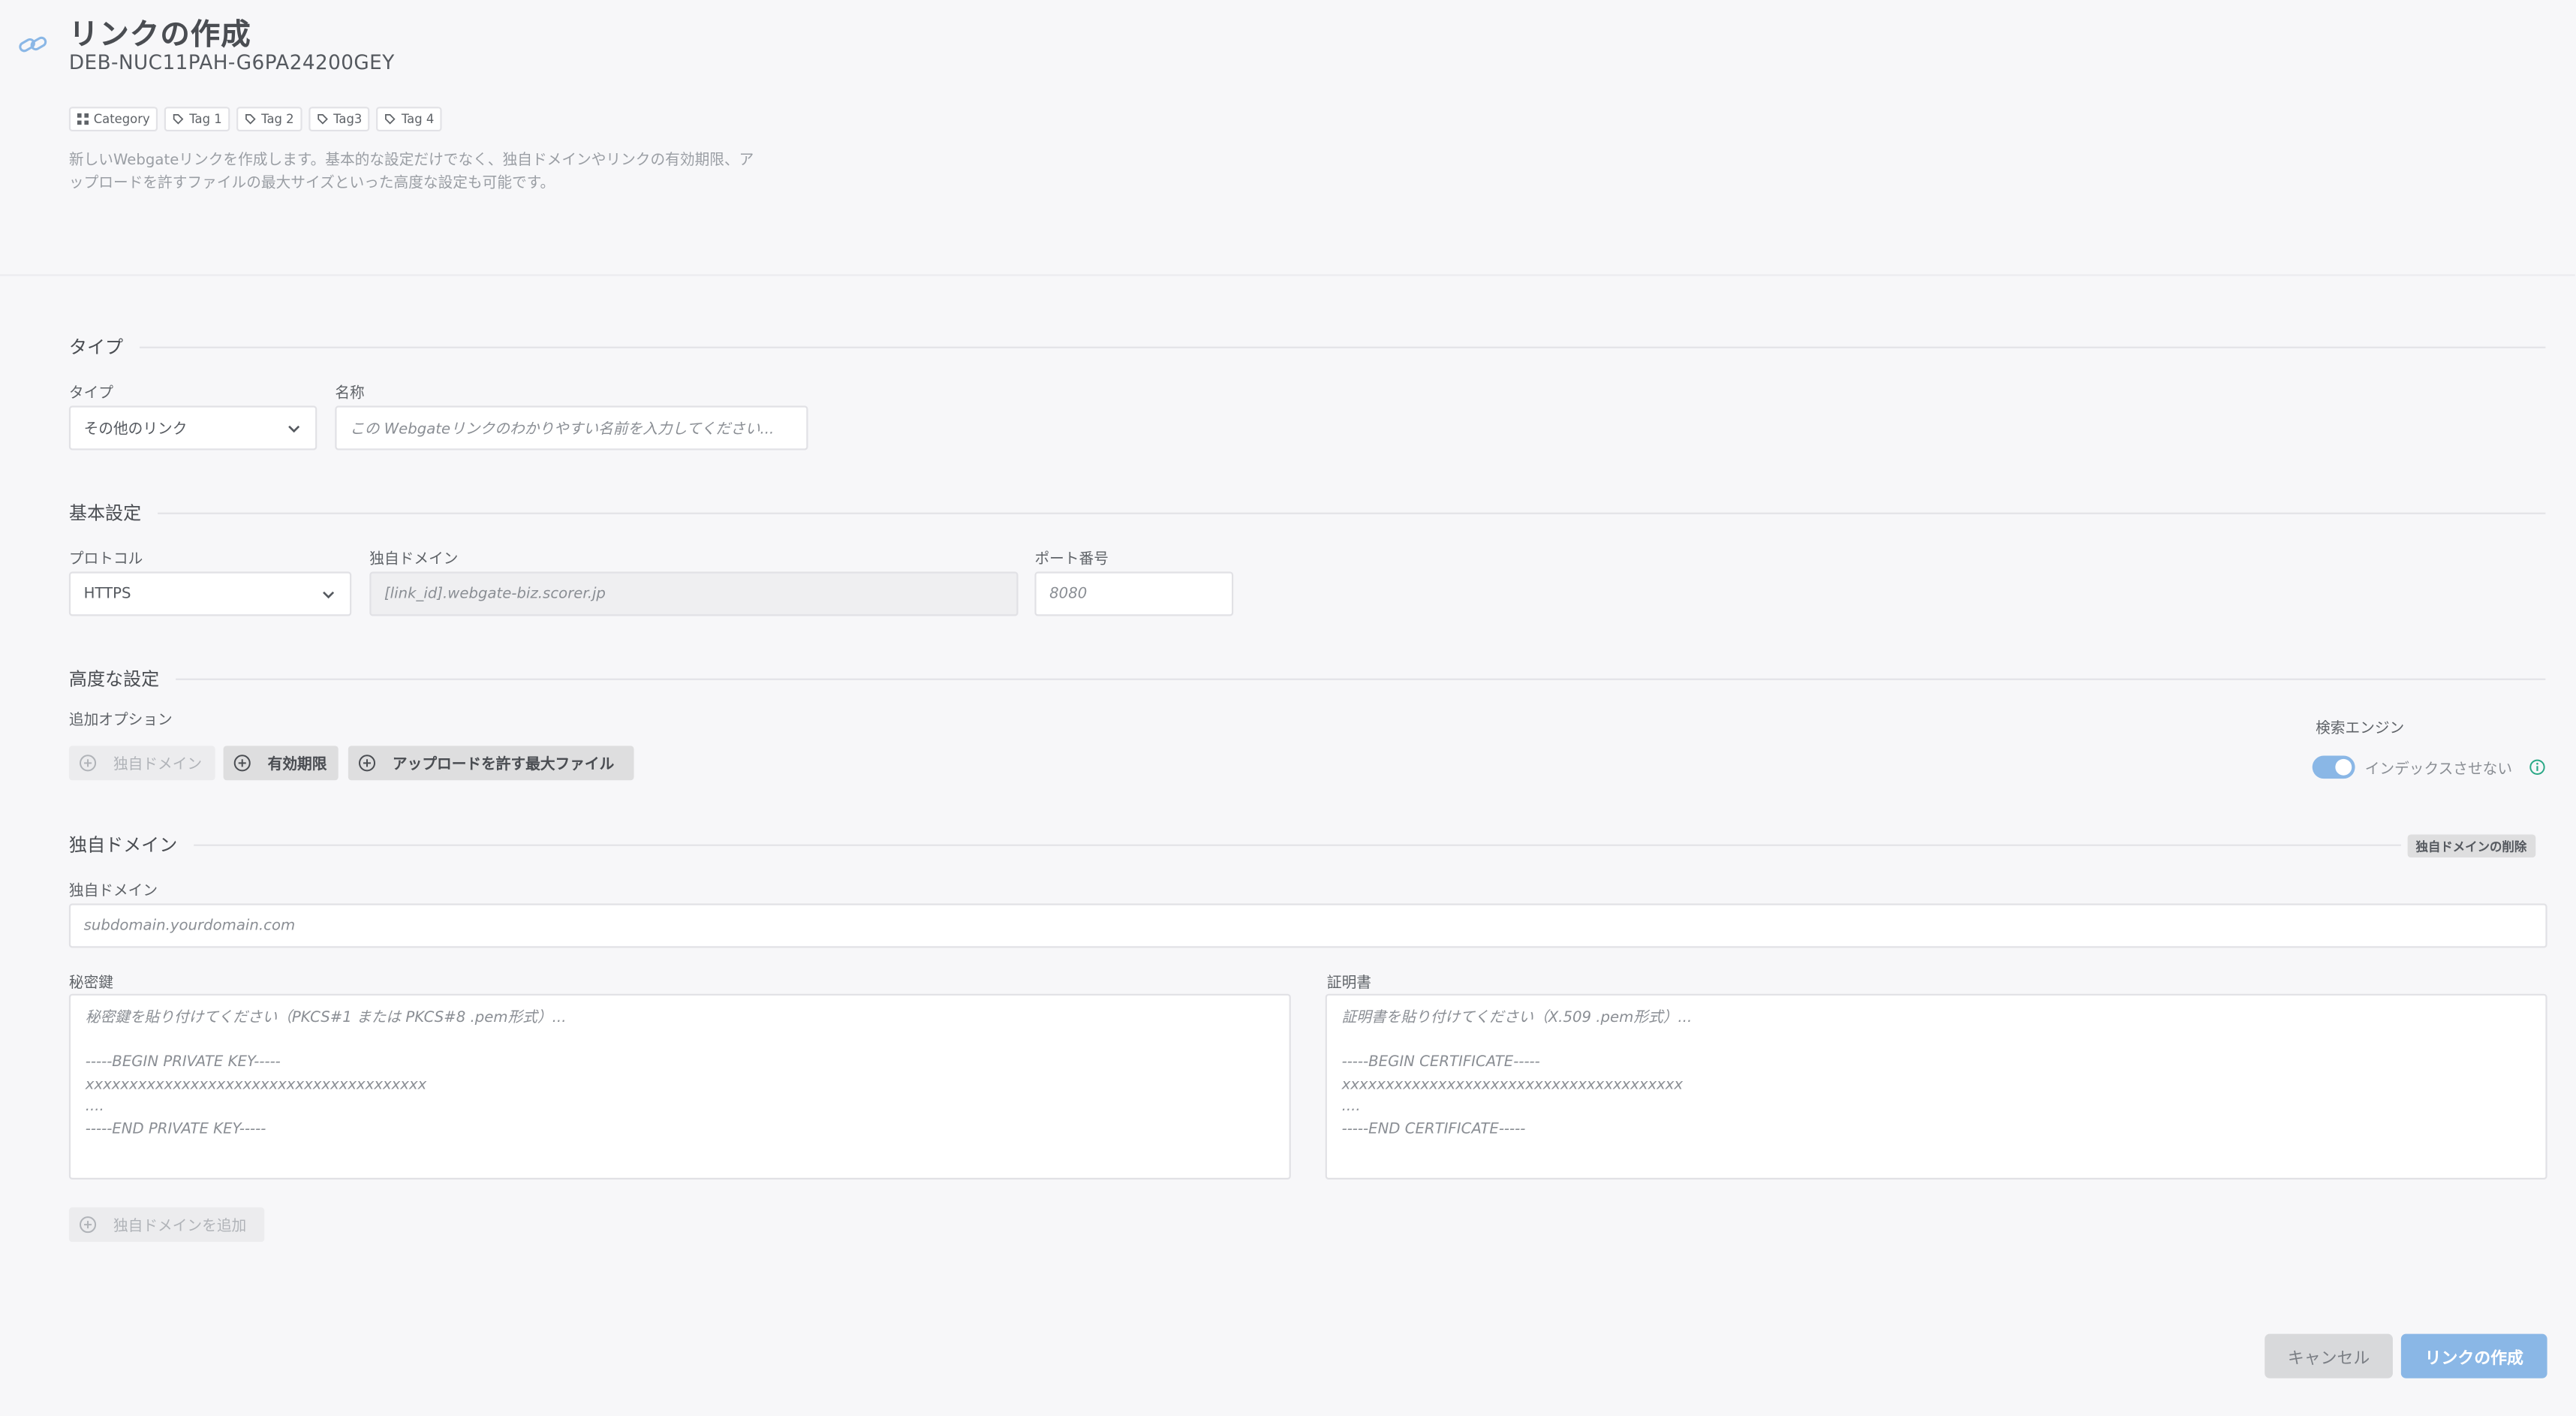 Image resolution: width=2576 pixels, height=1416 pixels. Describe the element at coordinates (2343, 767) in the screenshot. I see `toggle-knob` at that location.